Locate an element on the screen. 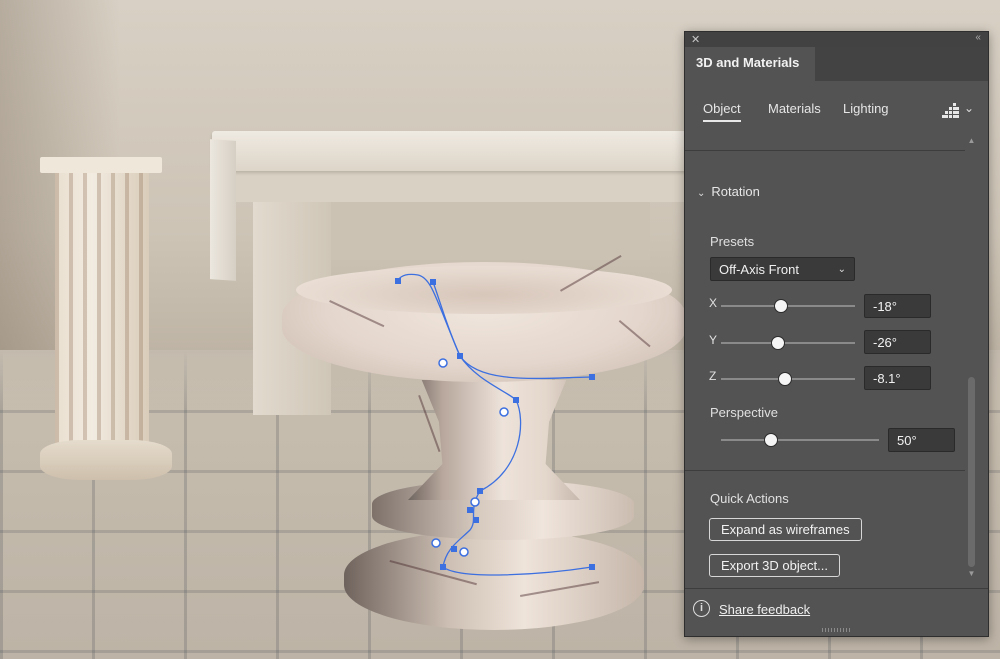 Image resolution: width=1000 pixels, height=659 pixels. perspective-slider-knob is located at coordinates (771, 440).